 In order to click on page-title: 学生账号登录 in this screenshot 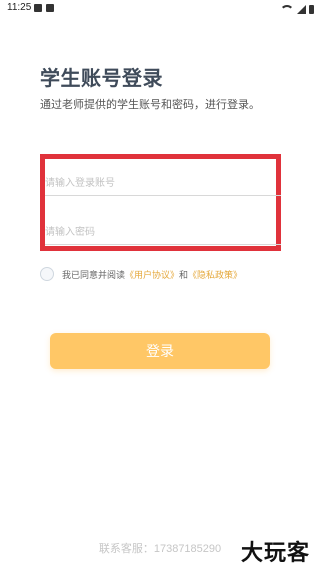, I will do `click(101, 78)`.